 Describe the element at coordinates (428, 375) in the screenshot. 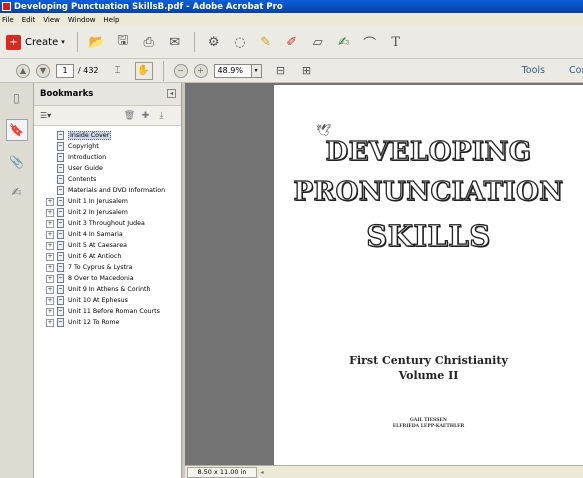

I see `cover-subtitle-line-2: Volume II` at that location.